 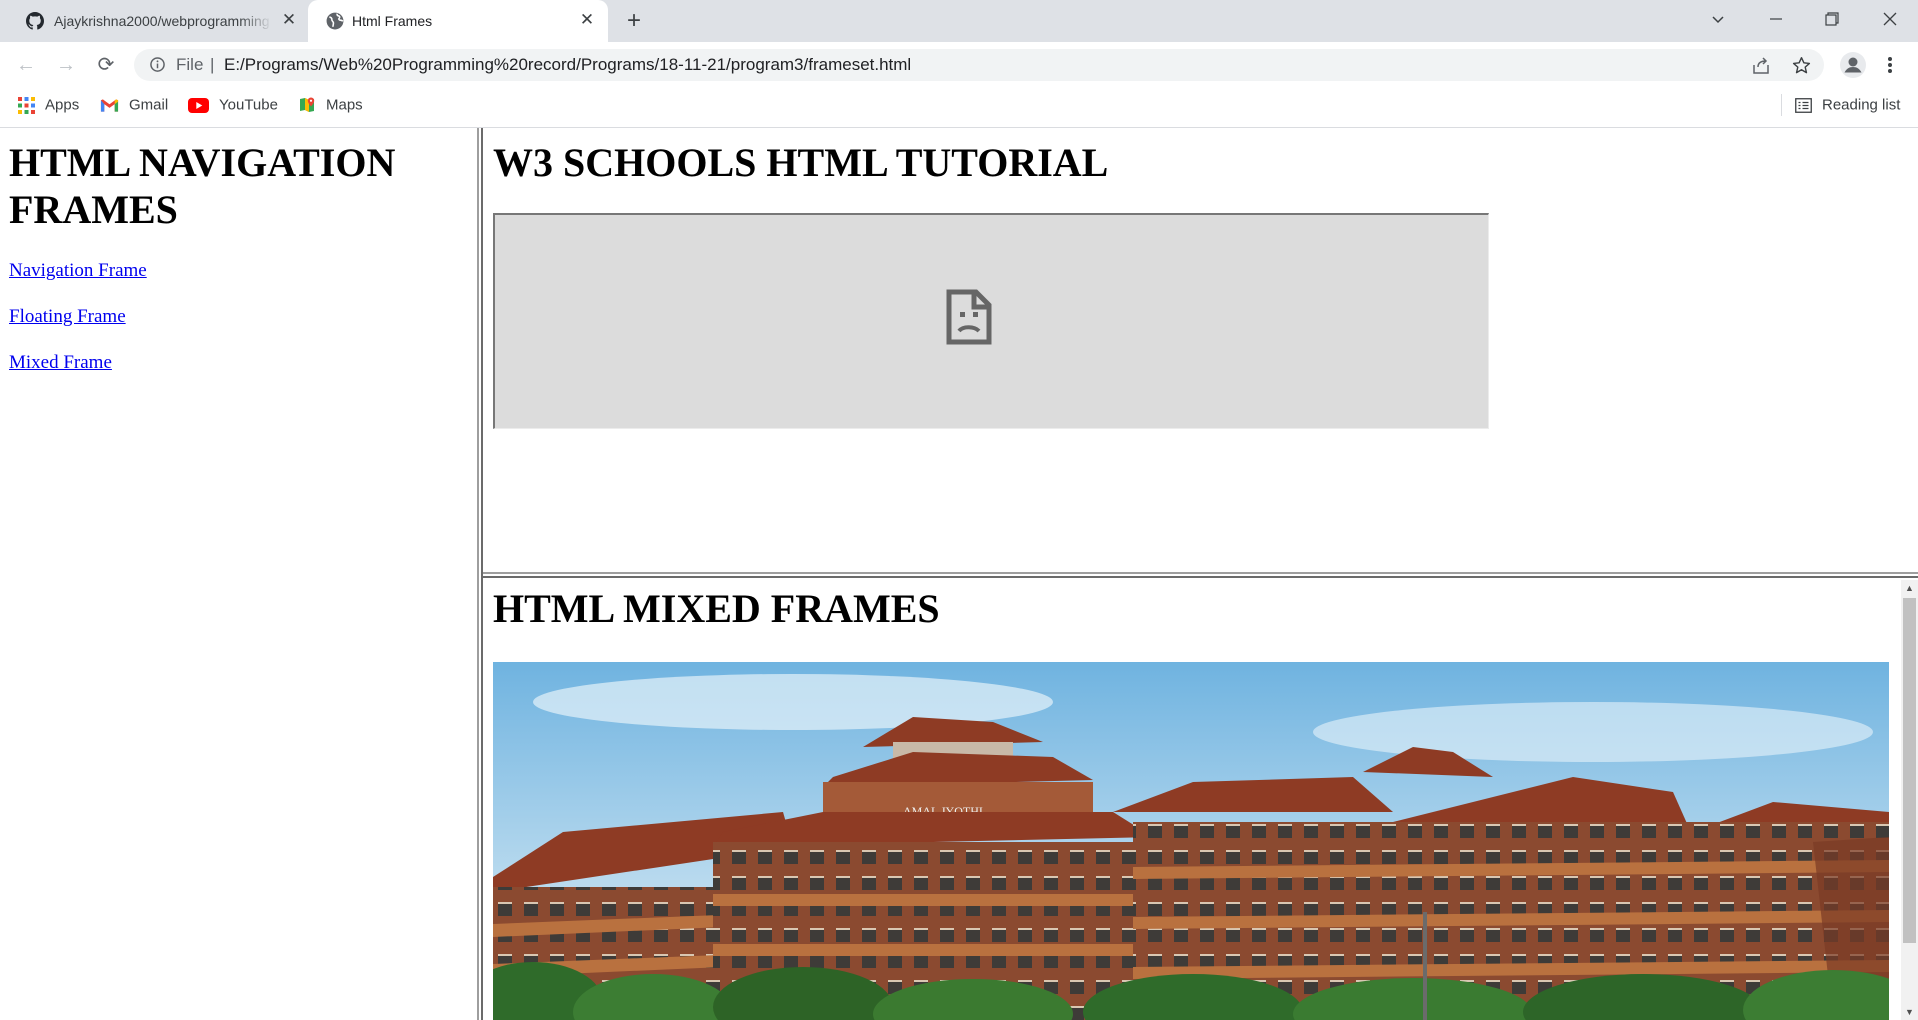 I want to click on bookmark-gmail: Gmail, so click(x=134, y=106).